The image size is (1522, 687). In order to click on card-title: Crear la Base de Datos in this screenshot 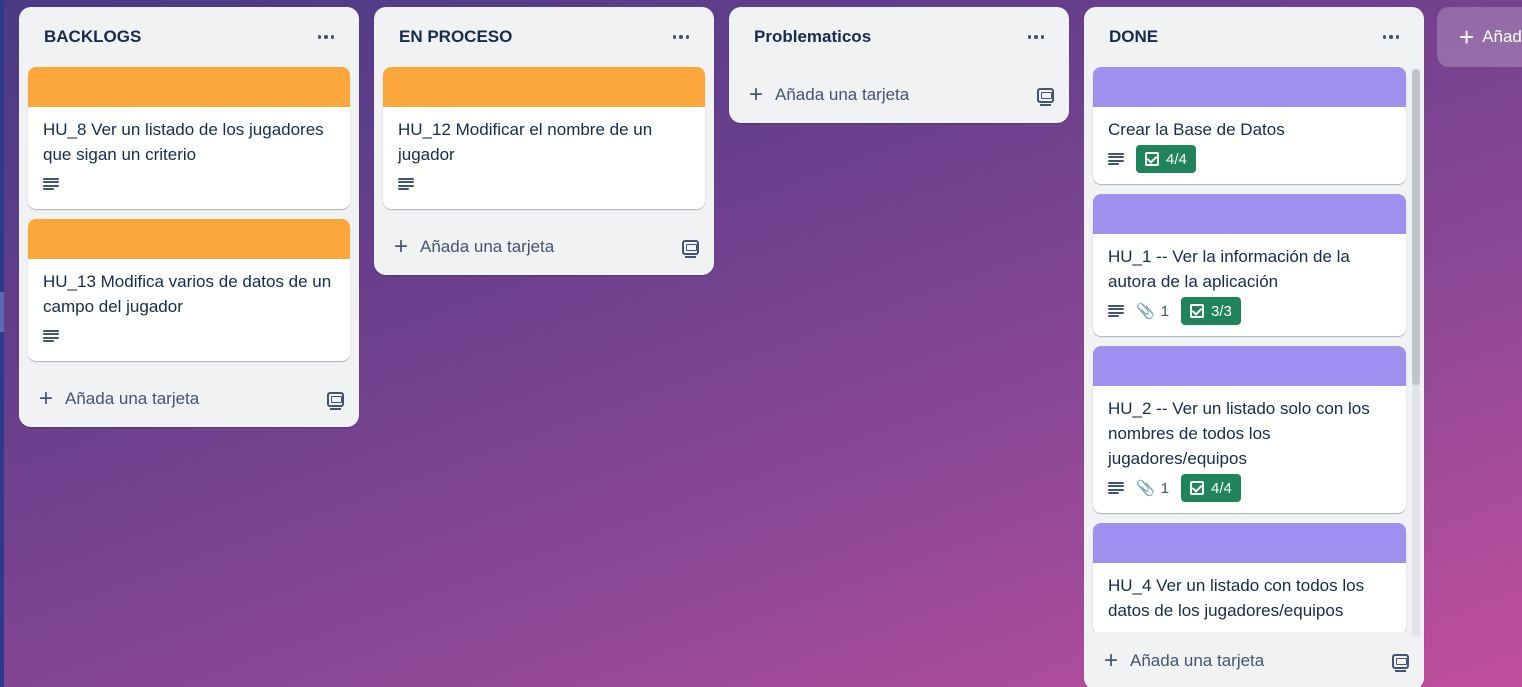, I will do `click(1196, 129)`.